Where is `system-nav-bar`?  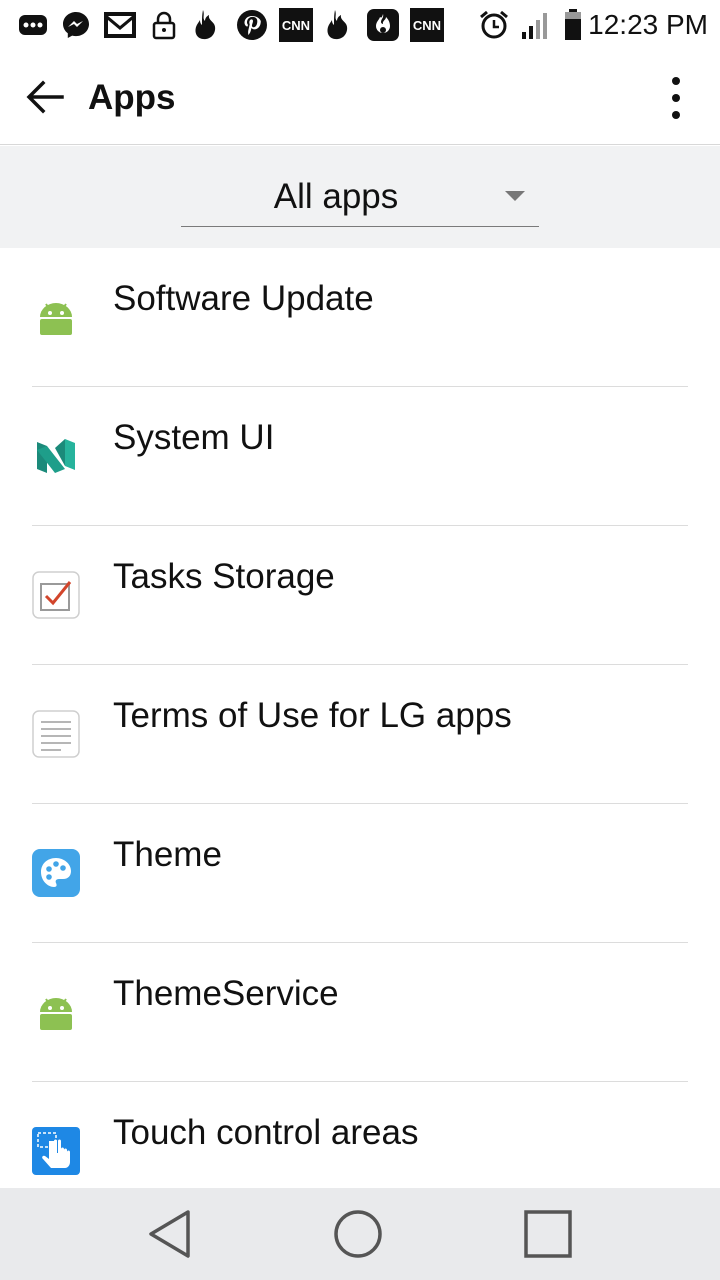
system-nav-bar is located at coordinates (360, 1234).